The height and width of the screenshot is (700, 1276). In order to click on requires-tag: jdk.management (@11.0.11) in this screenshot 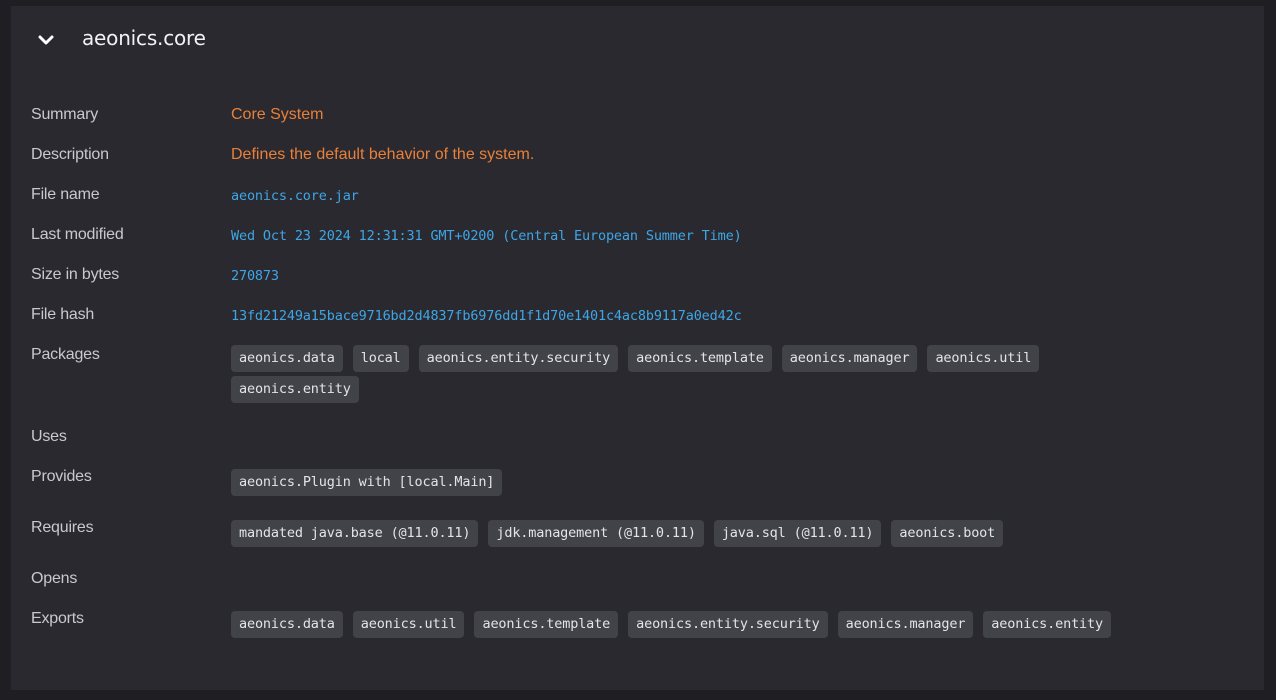, I will do `click(596, 533)`.